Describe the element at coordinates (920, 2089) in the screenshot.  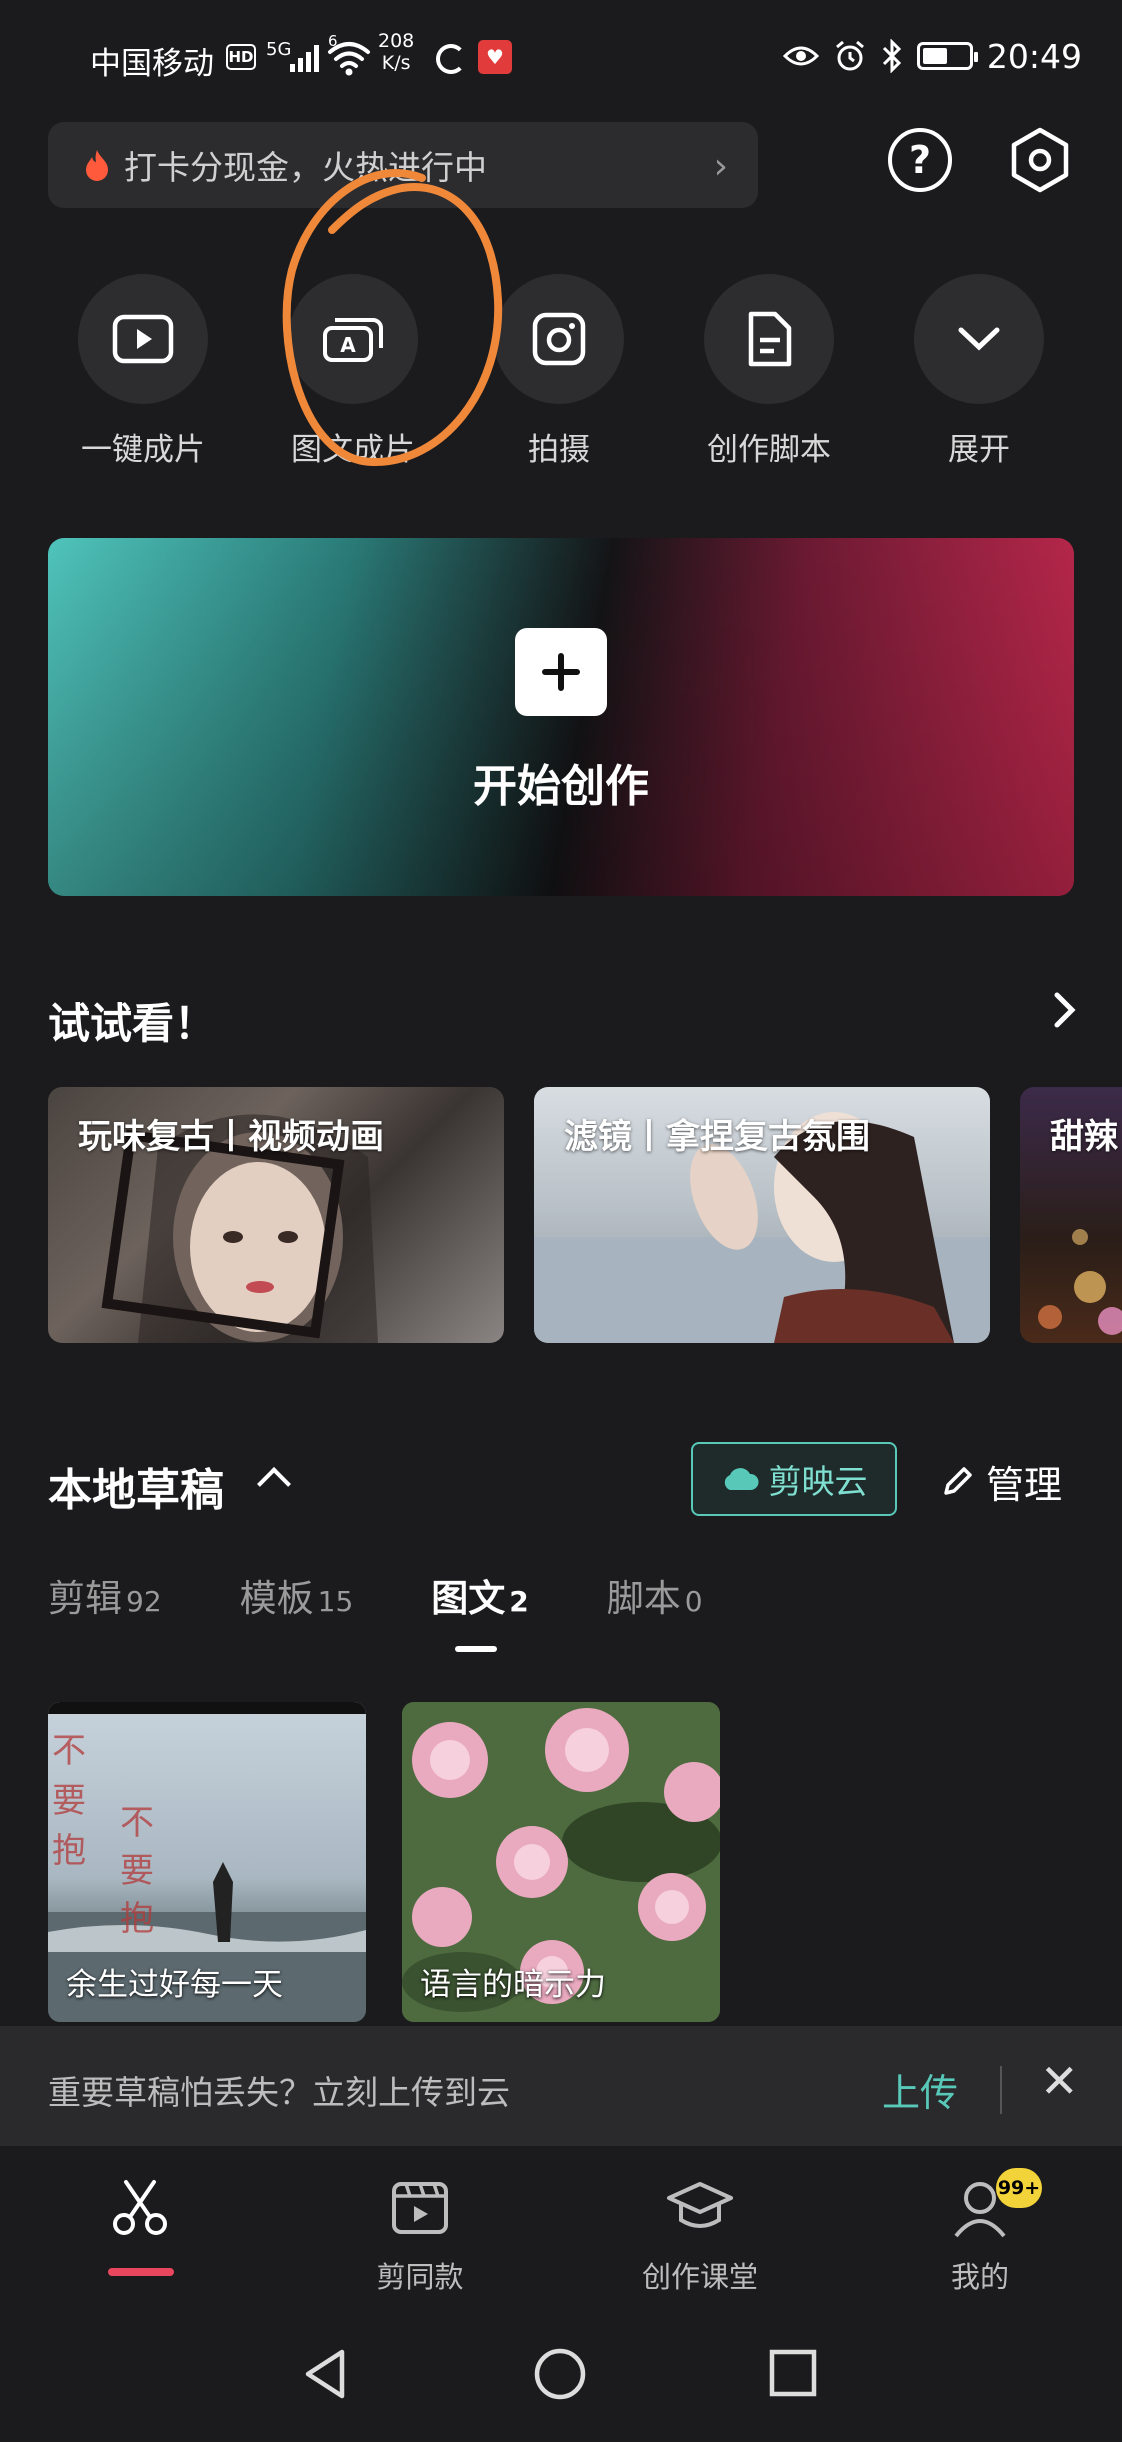
I see `upload-button: 上传` at that location.